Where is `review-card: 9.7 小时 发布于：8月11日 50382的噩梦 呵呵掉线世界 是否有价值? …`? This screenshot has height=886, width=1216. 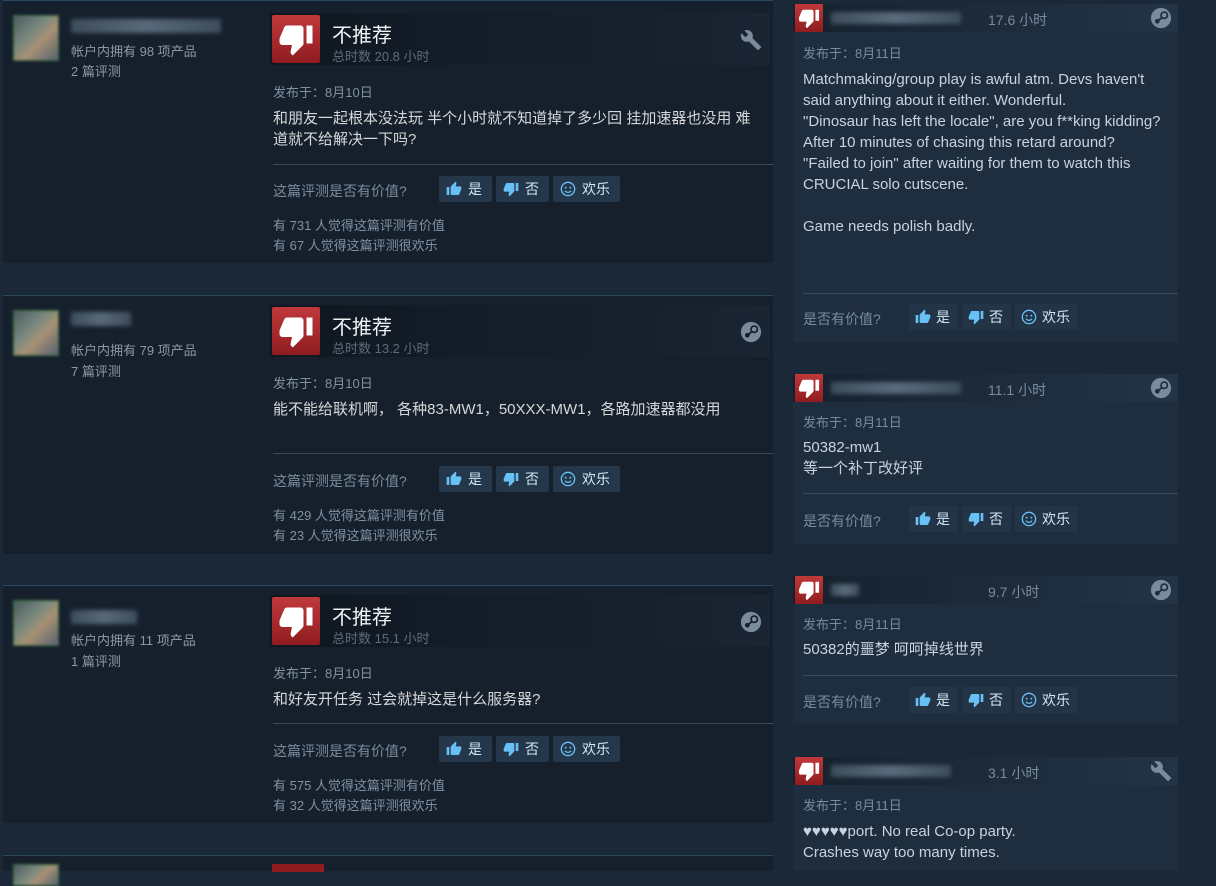 review-card: 9.7 小时 发布于：8月11日 50382的噩梦 呵呵掉线世界 是否有价值? … is located at coordinates (985, 650).